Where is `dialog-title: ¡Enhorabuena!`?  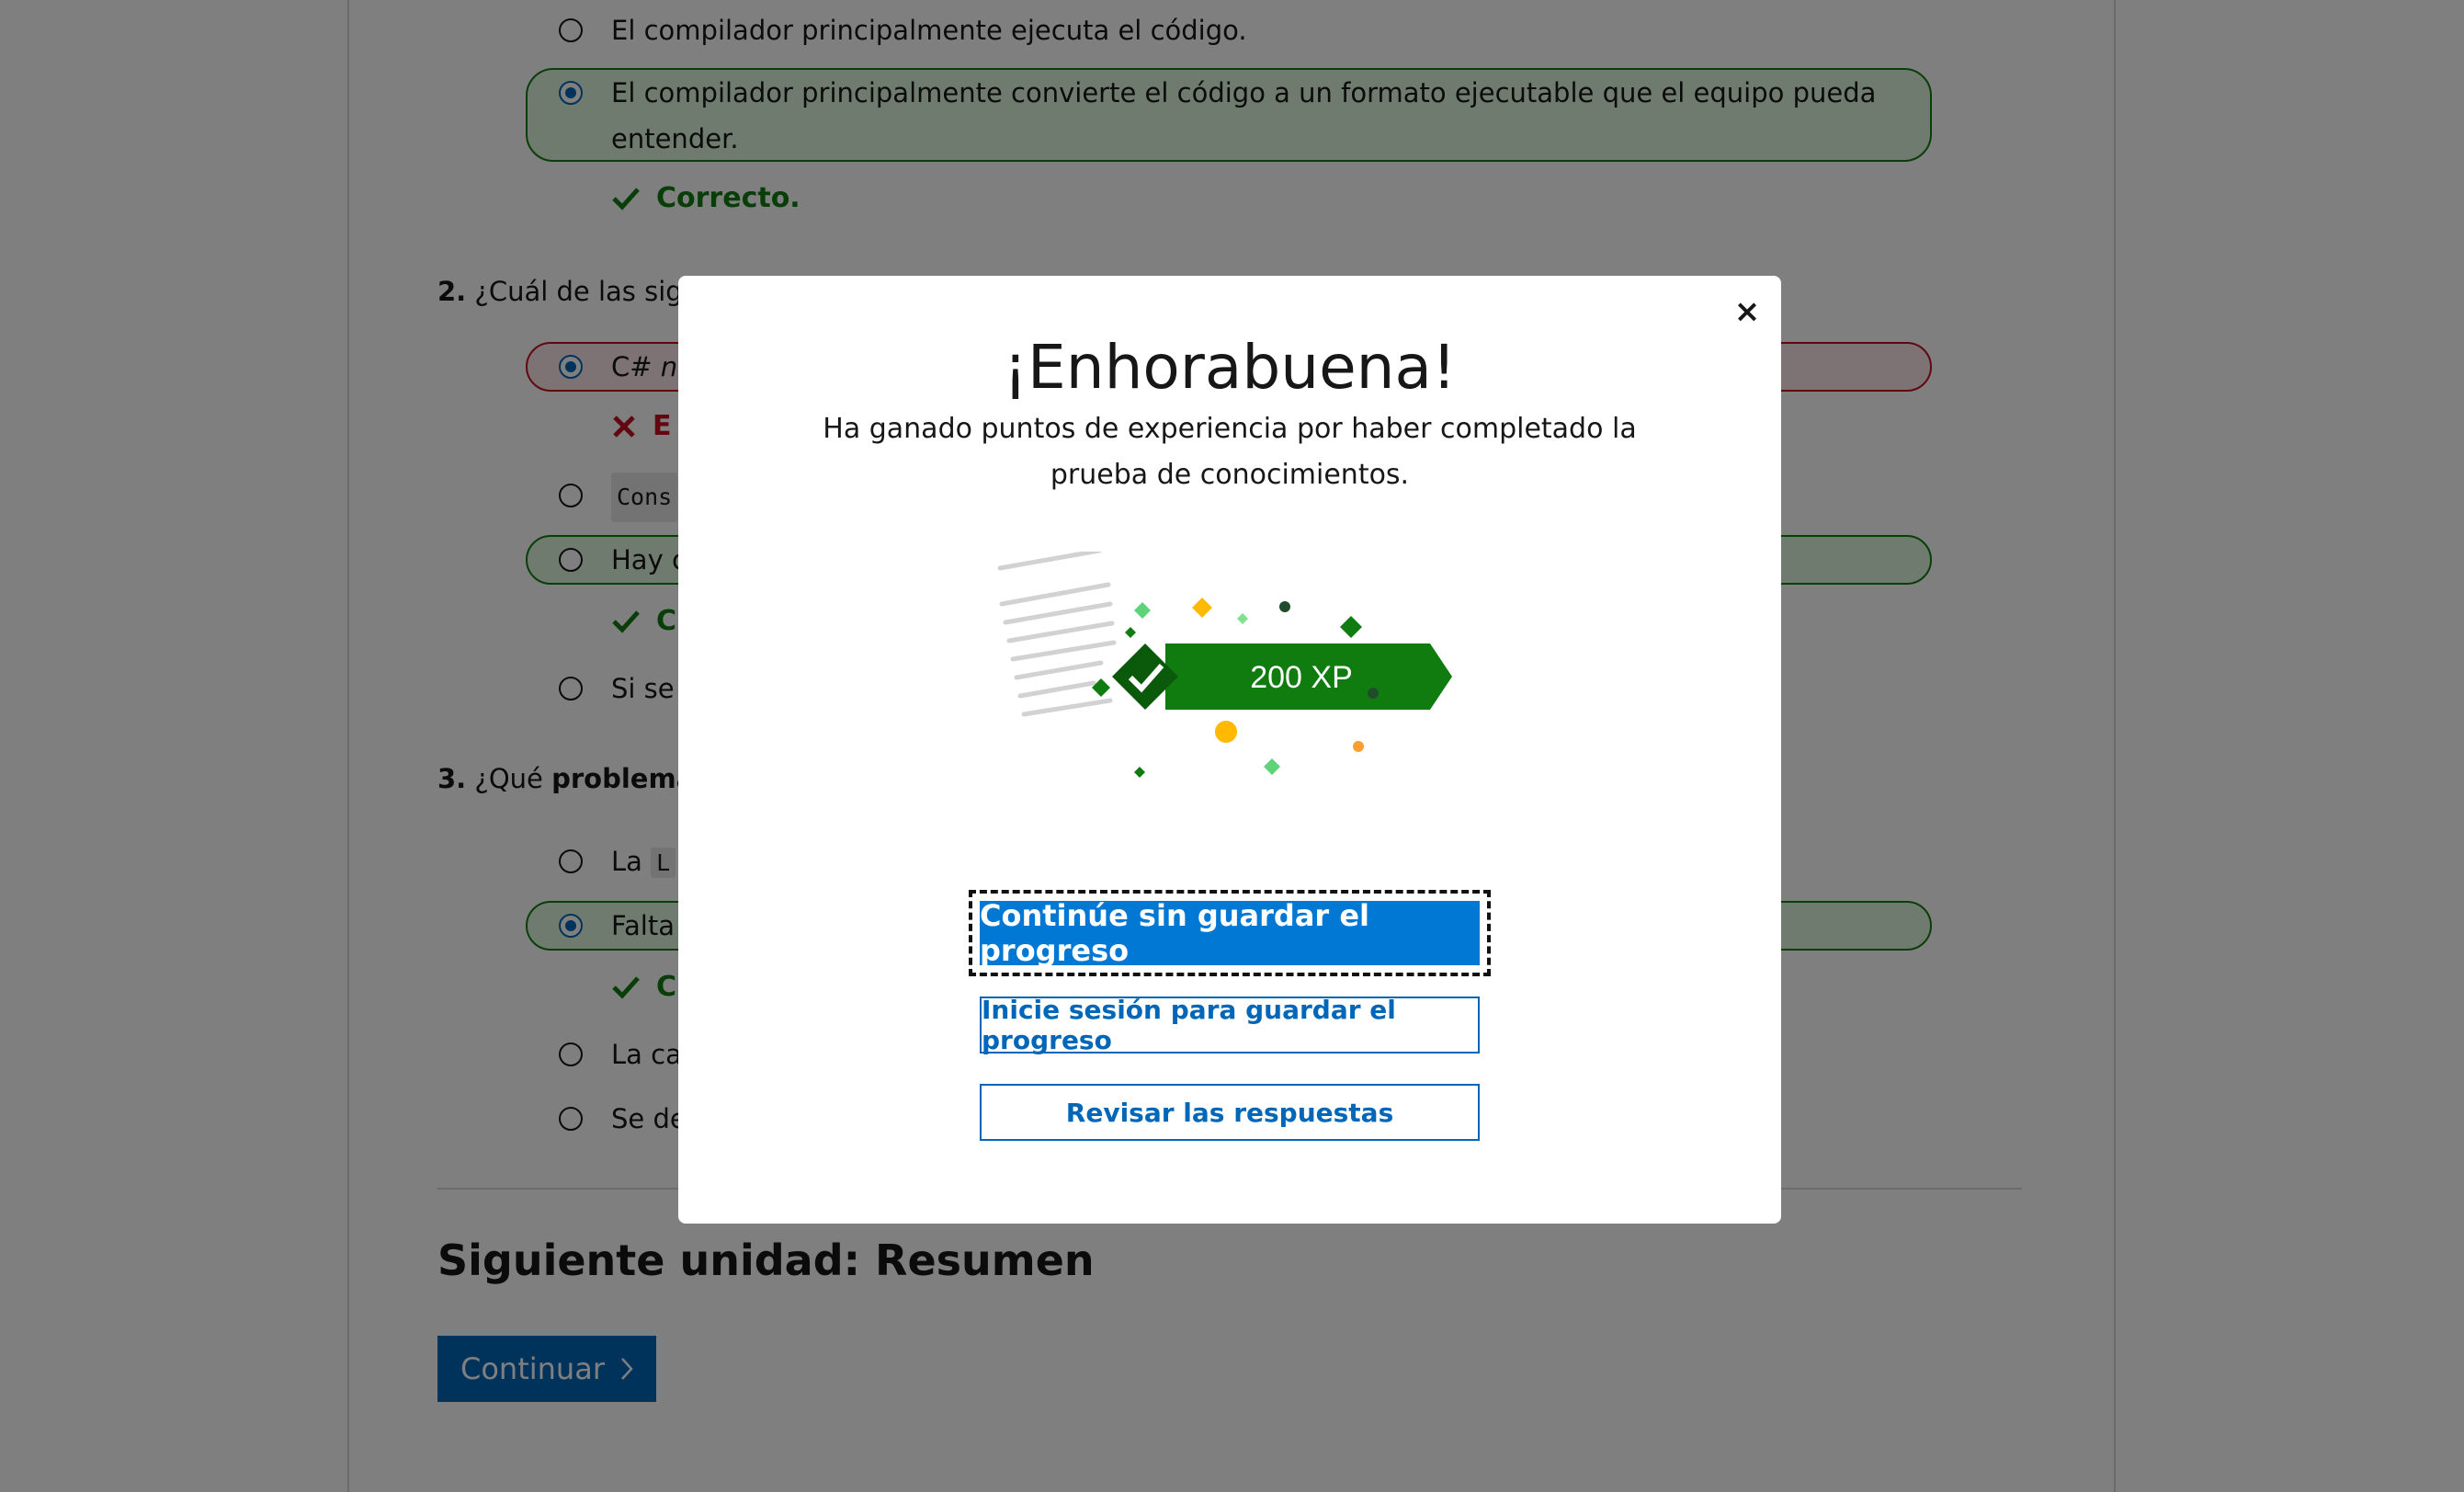 dialog-title: ¡Enhorabuena! is located at coordinates (1230, 367).